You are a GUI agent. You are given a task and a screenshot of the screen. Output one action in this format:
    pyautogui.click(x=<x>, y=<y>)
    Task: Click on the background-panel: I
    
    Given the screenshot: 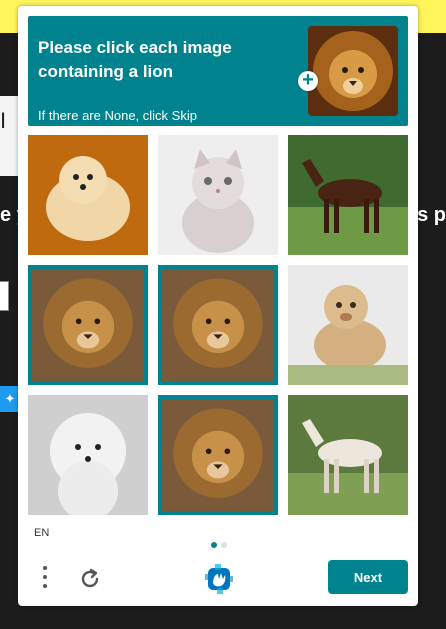 What is the action you would take?
    pyautogui.click(x=10, y=136)
    